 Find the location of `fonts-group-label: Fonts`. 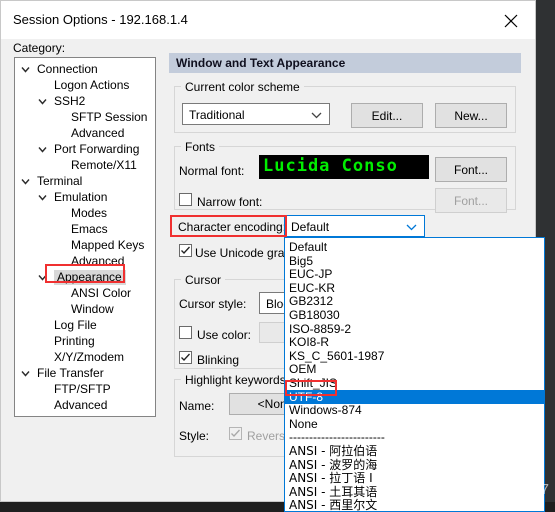

fonts-group-label: Fonts is located at coordinates (200, 147).